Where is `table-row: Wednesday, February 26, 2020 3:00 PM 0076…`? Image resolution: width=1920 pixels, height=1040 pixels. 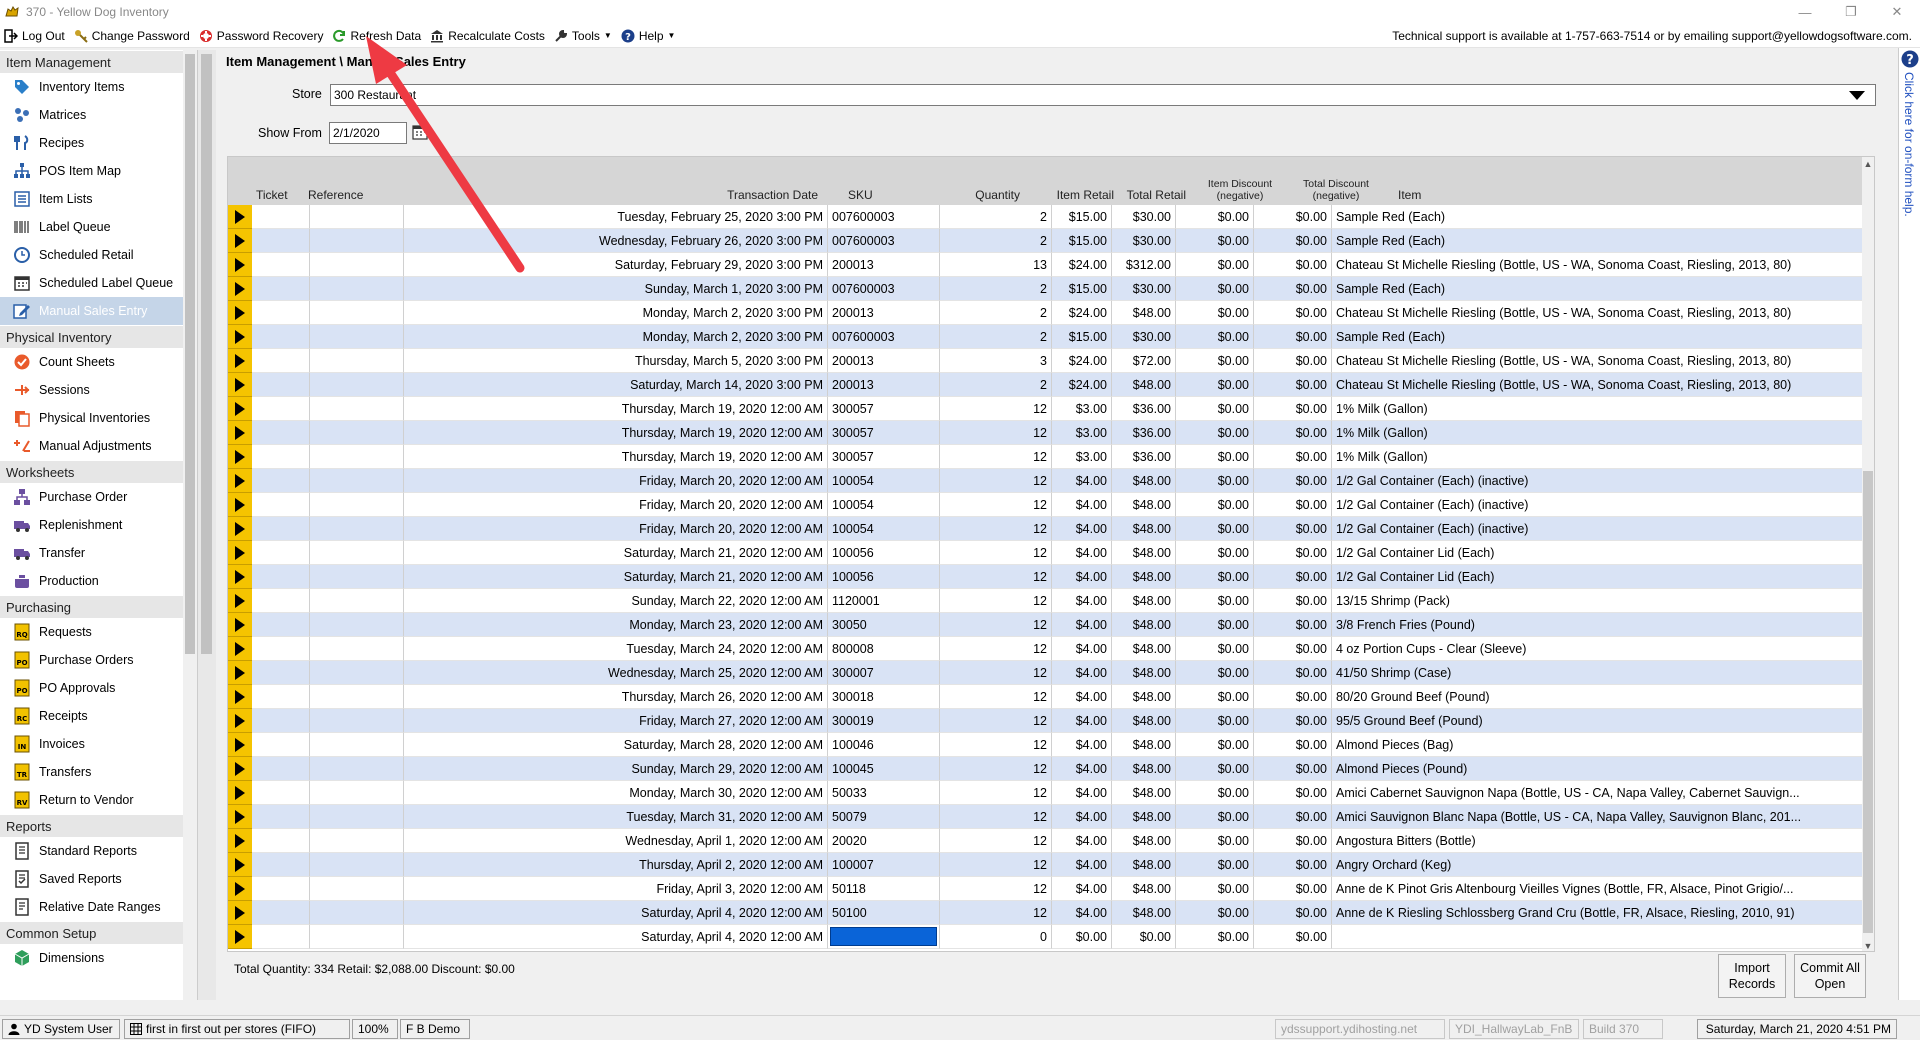 table-row: Wednesday, February 26, 2020 3:00 PM 0076… is located at coordinates (1047, 241).